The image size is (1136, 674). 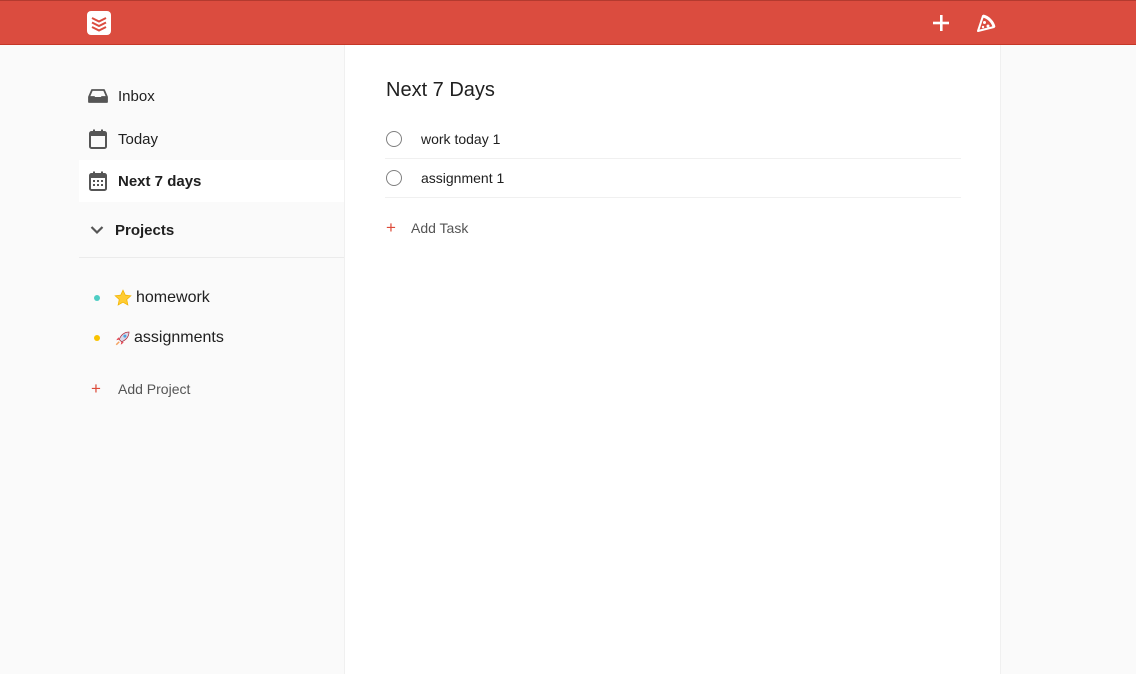 What do you see at coordinates (941, 23) in the screenshot?
I see `plus-icon` at bounding box center [941, 23].